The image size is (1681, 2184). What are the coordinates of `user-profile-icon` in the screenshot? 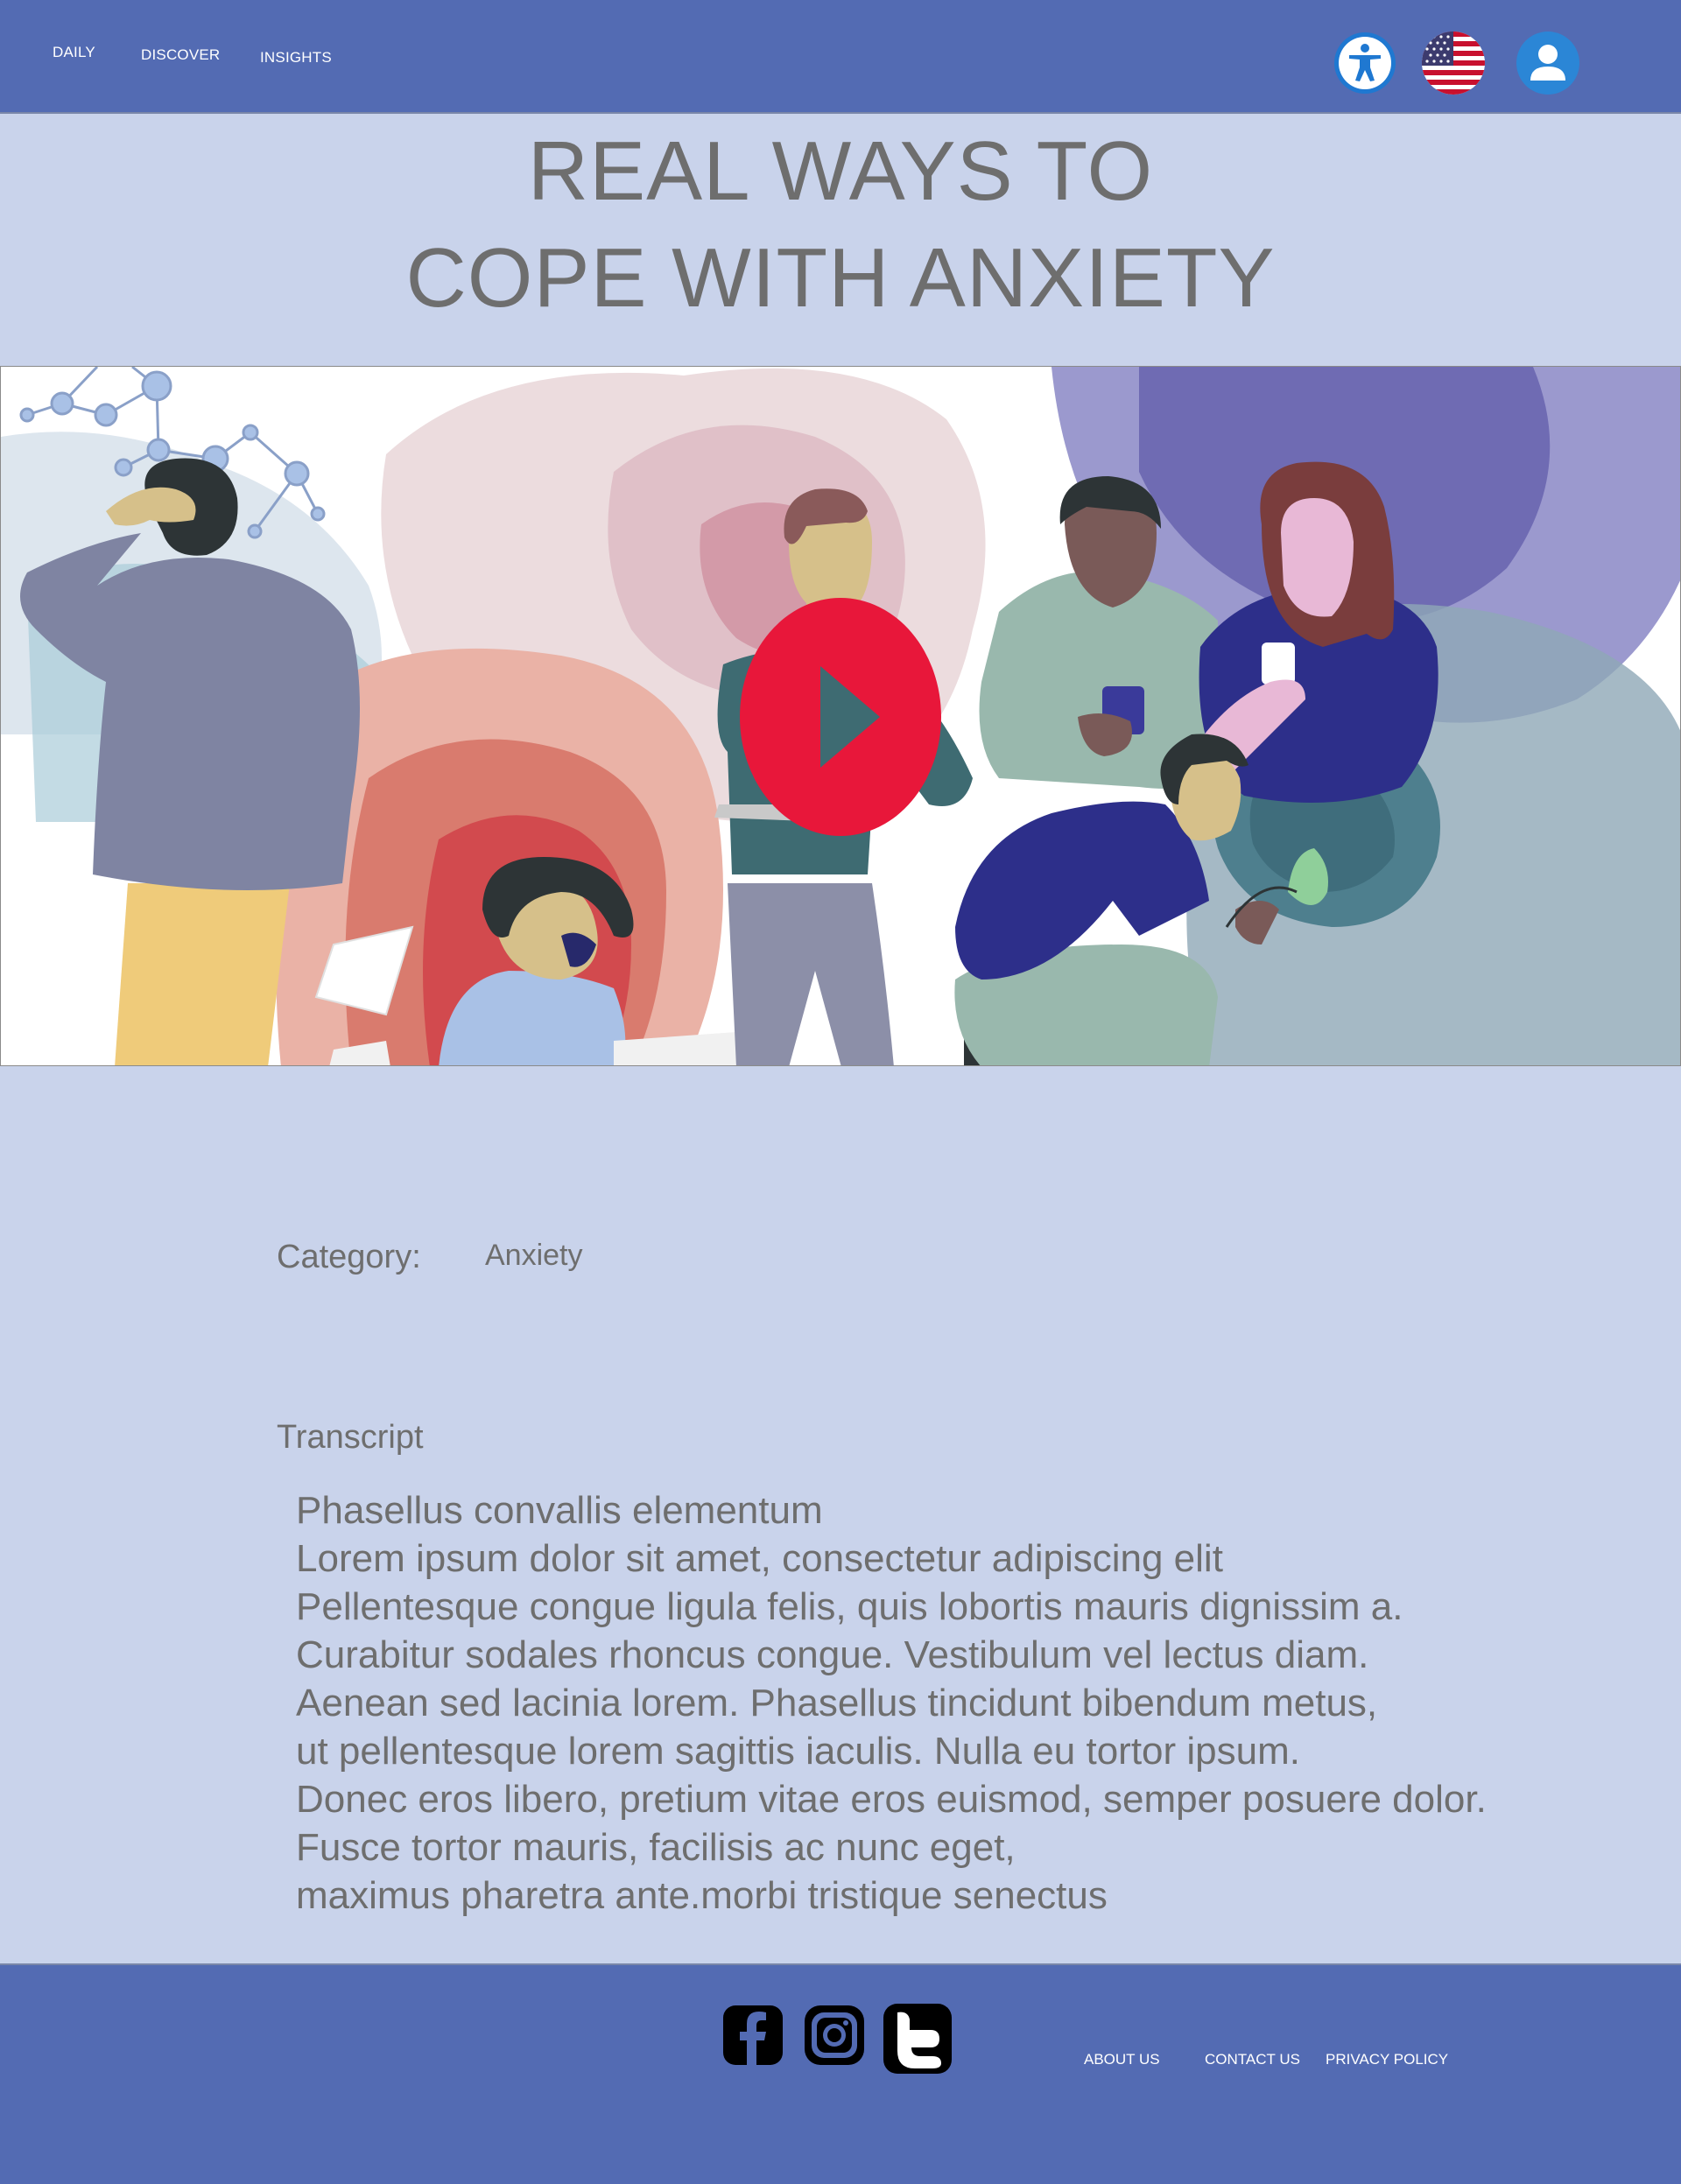 It's located at (1547, 63).